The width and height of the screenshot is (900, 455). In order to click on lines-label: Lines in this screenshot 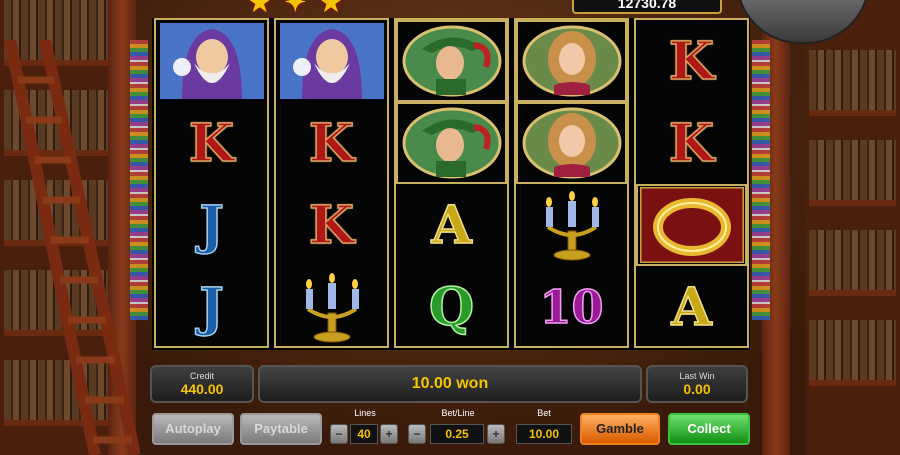, I will do `click(365, 413)`.